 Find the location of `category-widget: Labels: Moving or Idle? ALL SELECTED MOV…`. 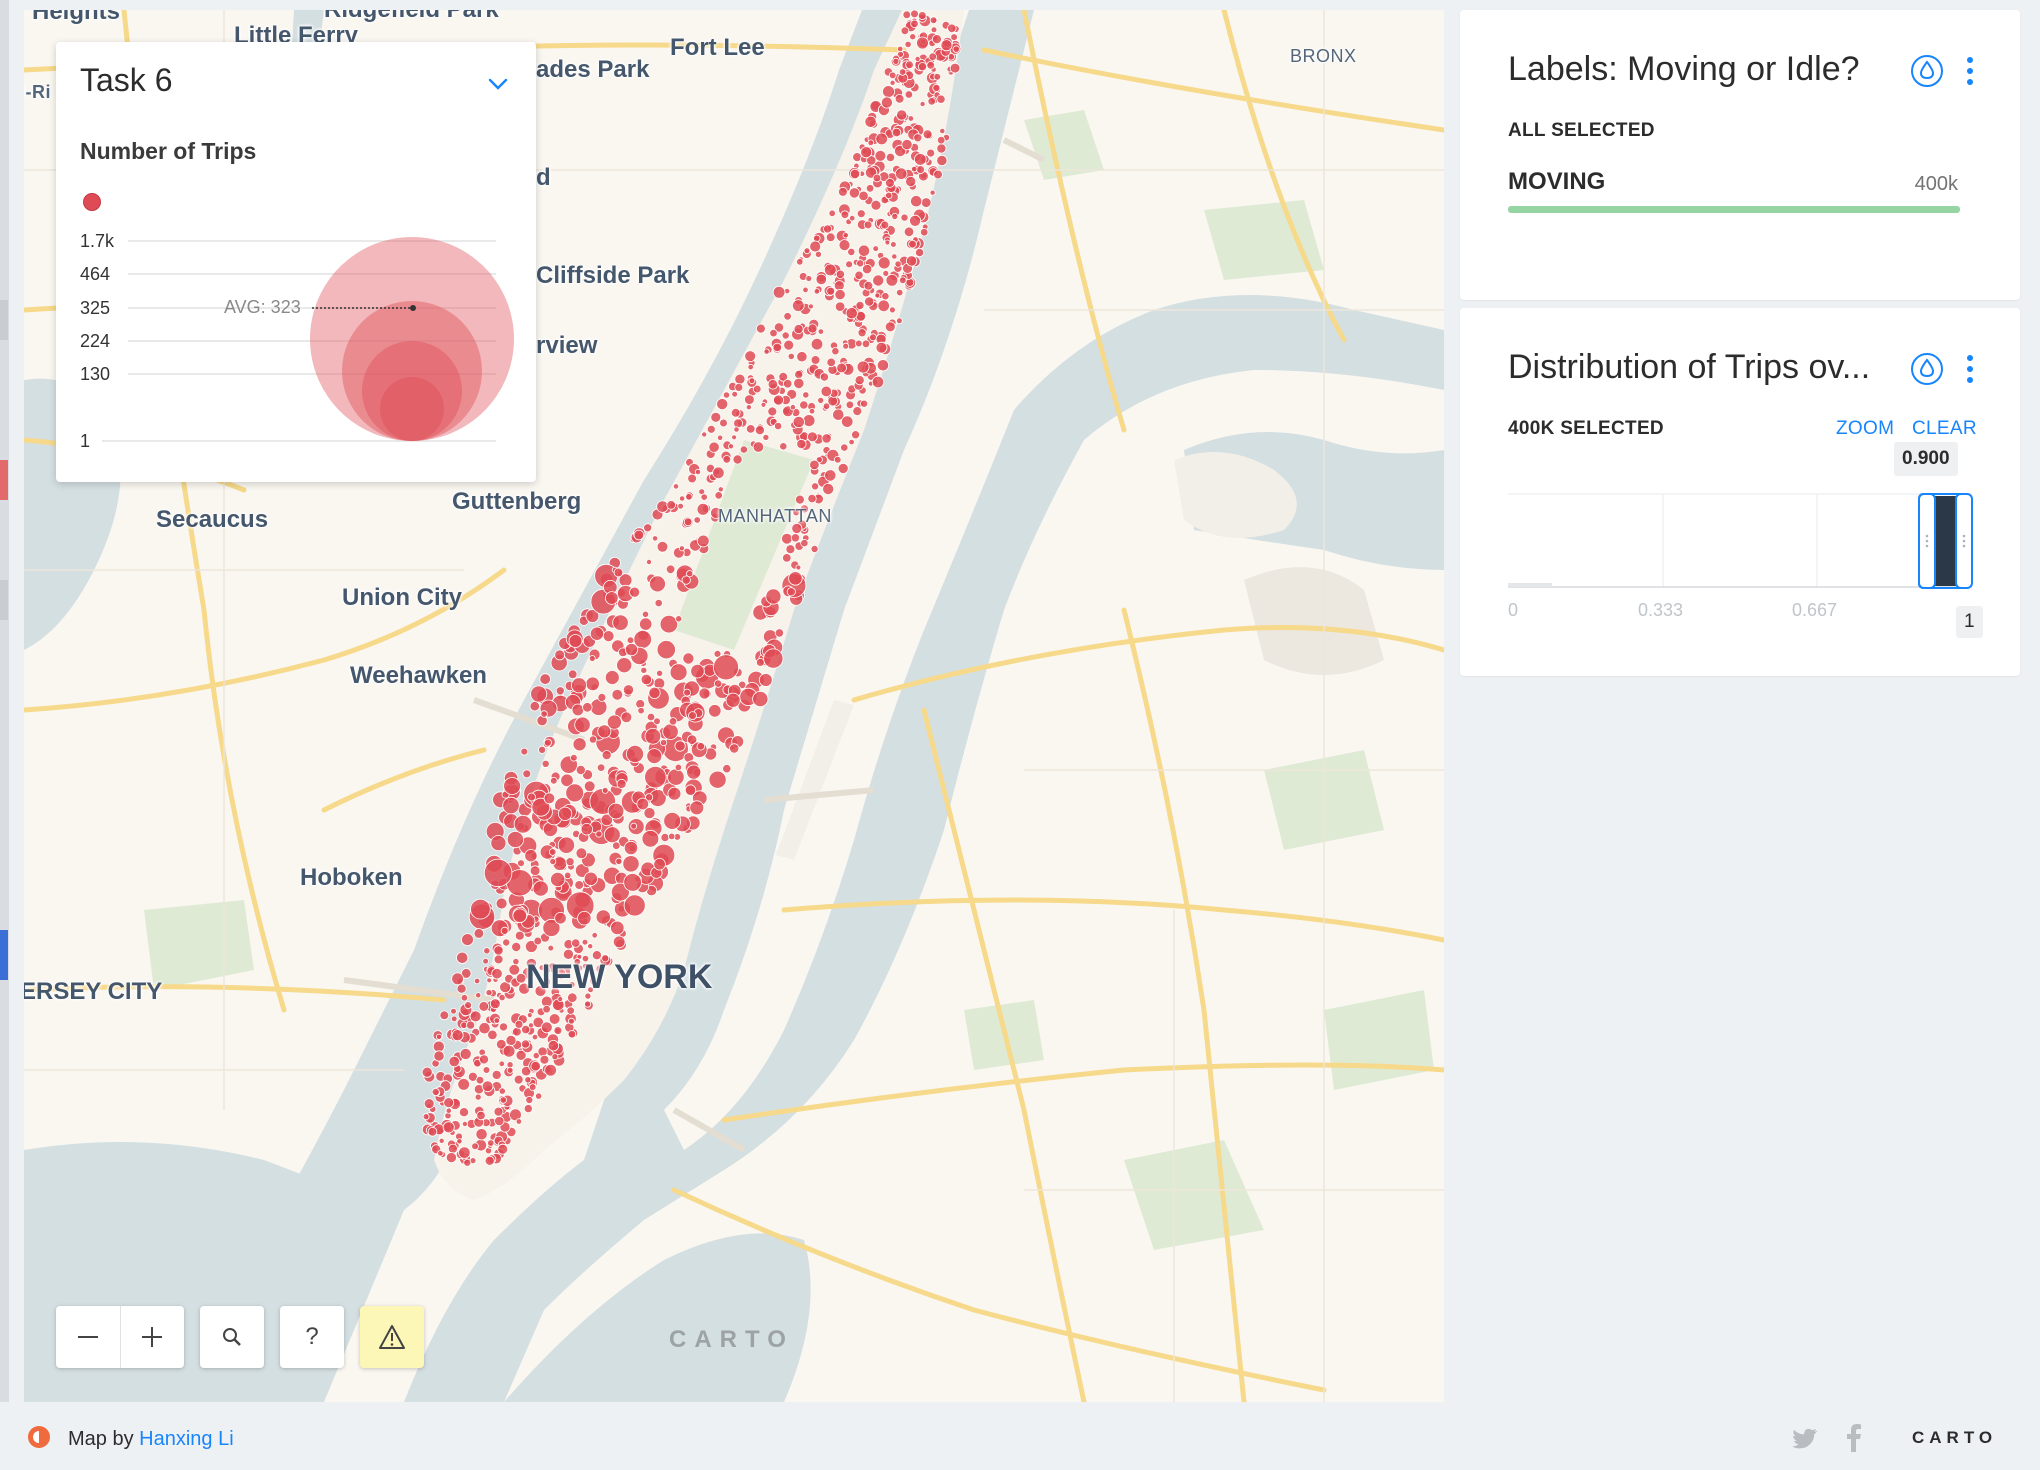

category-widget: Labels: Moving or Idle? ALL SELECTED MOV… is located at coordinates (1740, 155).